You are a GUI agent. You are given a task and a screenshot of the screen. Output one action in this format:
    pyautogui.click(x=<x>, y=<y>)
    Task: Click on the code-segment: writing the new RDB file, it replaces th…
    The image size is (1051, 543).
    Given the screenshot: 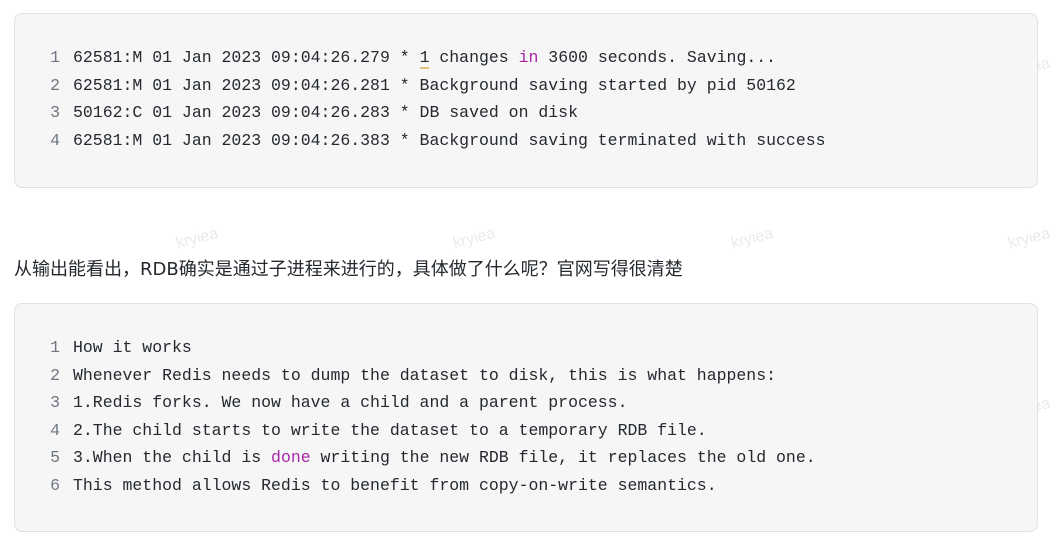 What is the action you would take?
    pyautogui.click(x=563, y=457)
    